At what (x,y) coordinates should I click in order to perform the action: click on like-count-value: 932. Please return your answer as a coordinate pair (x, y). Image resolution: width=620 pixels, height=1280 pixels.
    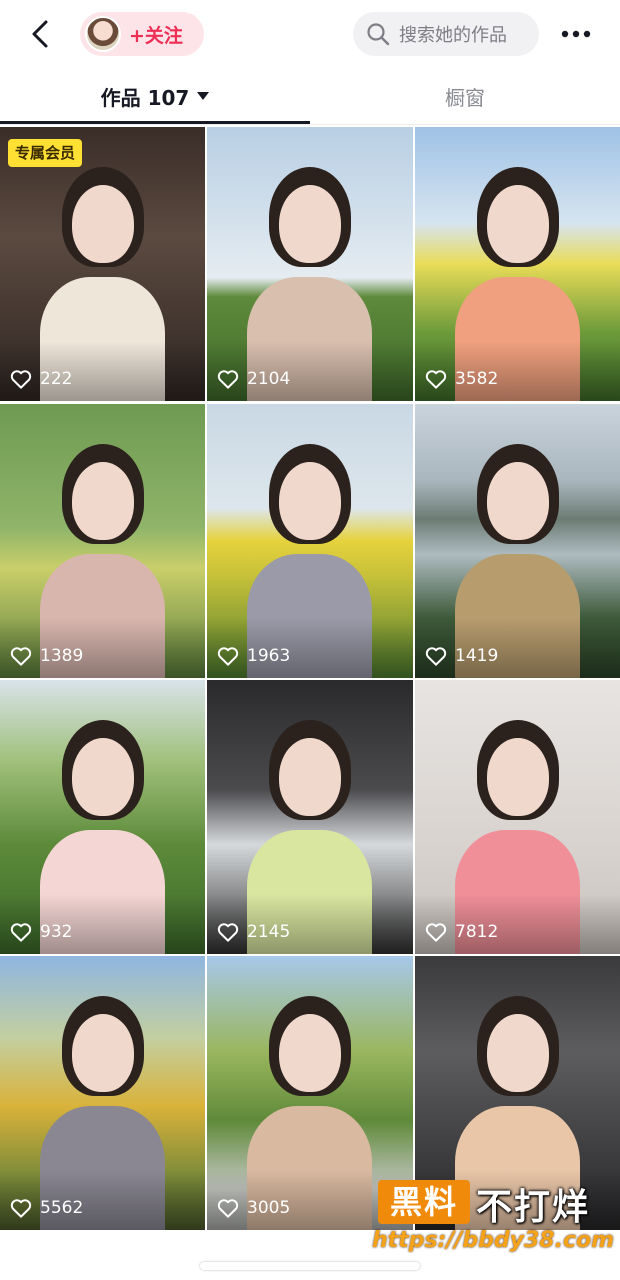
    Looking at the image, I should click on (56, 932).